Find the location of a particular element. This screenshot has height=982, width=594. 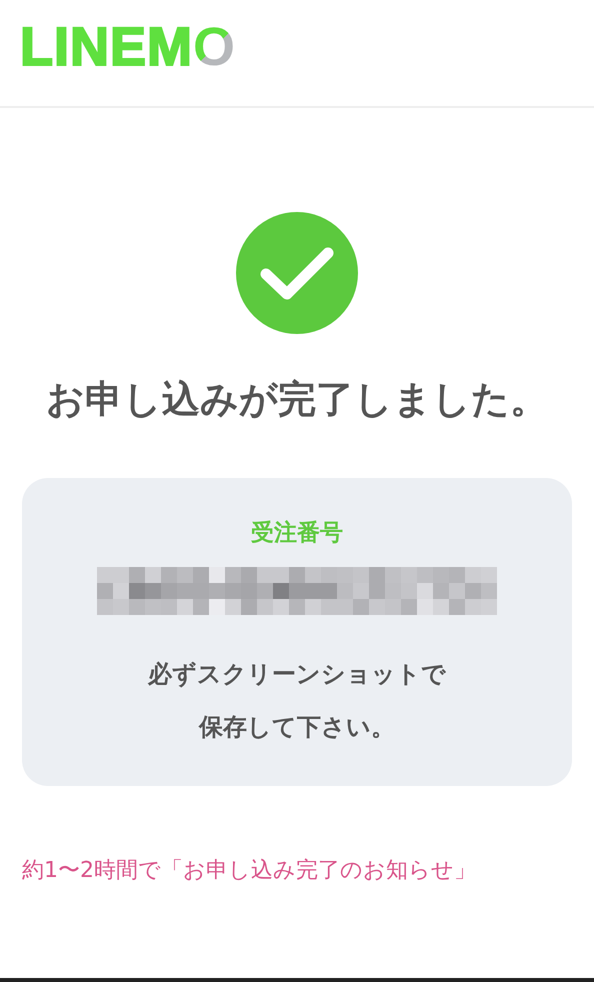

screenshot-note: 必ずスクリーンショットで 保存して下さい。 is located at coordinates (297, 700).